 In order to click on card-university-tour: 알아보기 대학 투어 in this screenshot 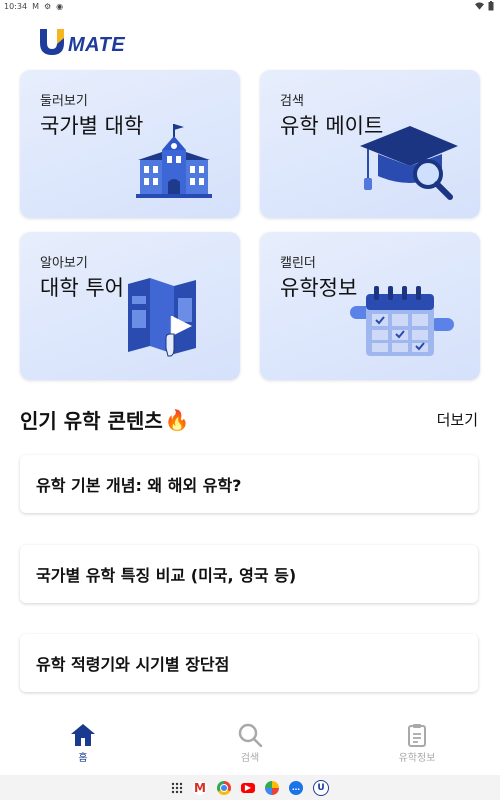, I will do `click(130, 306)`.